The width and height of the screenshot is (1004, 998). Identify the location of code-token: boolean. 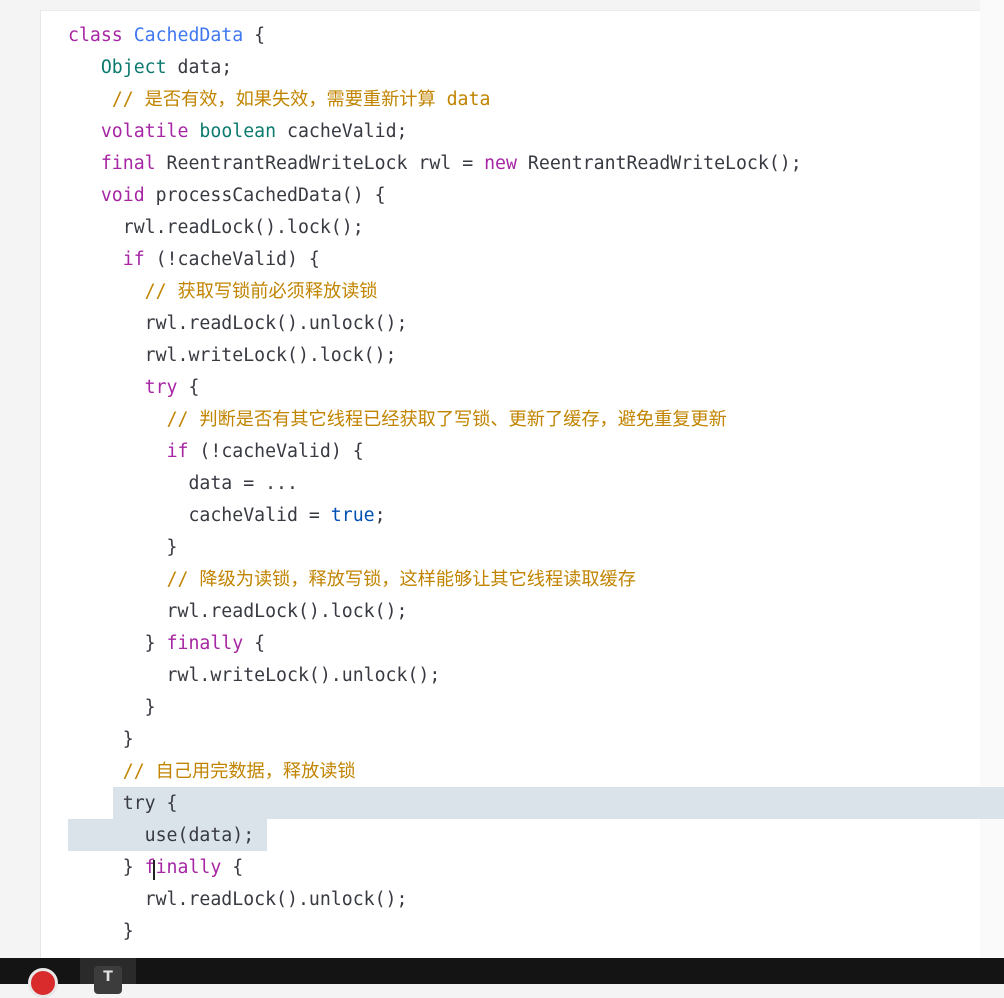
(238, 131).